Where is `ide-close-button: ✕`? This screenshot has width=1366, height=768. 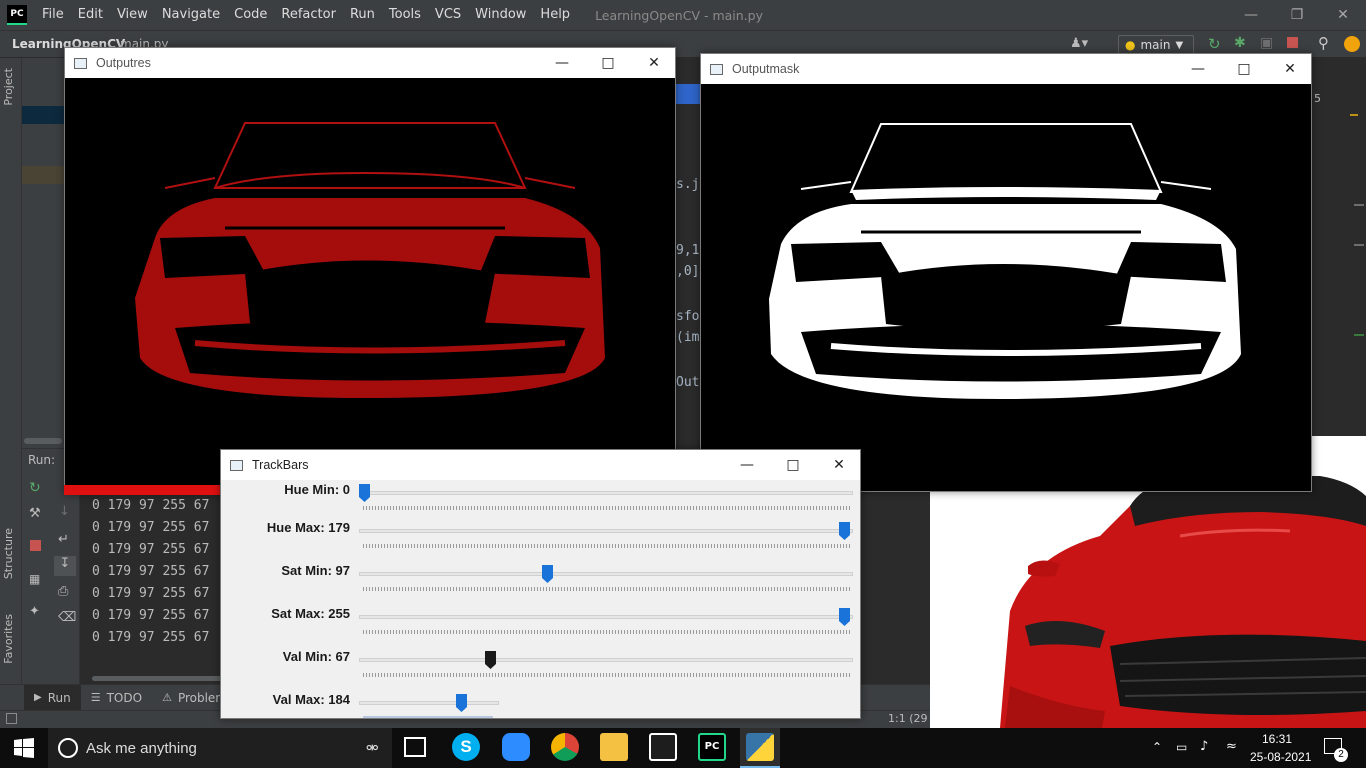
ide-close-button: ✕ is located at coordinates (1343, 15).